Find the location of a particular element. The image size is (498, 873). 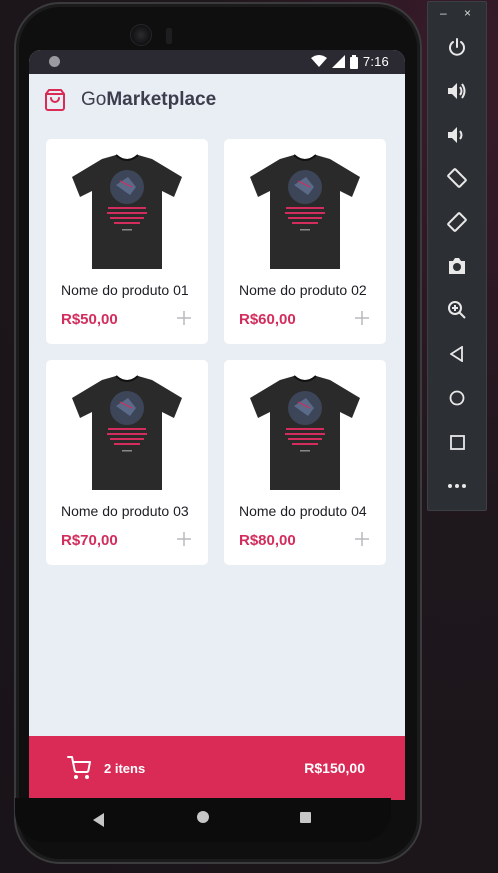

nav-recents-icon is located at coordinates (305, 817).